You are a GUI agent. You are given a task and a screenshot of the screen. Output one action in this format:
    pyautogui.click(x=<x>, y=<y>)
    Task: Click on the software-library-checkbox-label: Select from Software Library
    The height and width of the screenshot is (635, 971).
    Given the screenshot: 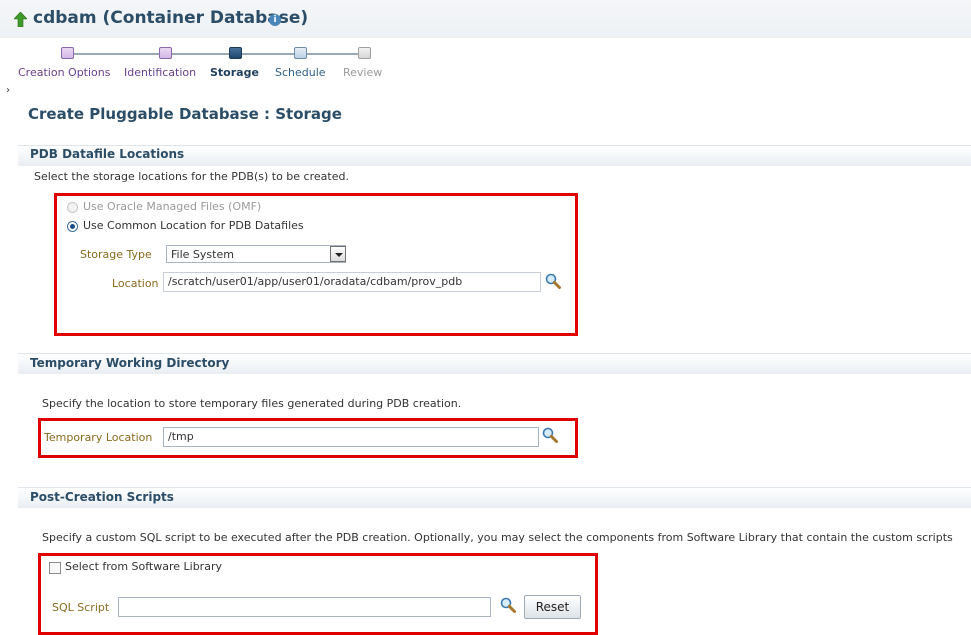 What is the action you would take?
    pyautogui.click(x=143, y=566)
    